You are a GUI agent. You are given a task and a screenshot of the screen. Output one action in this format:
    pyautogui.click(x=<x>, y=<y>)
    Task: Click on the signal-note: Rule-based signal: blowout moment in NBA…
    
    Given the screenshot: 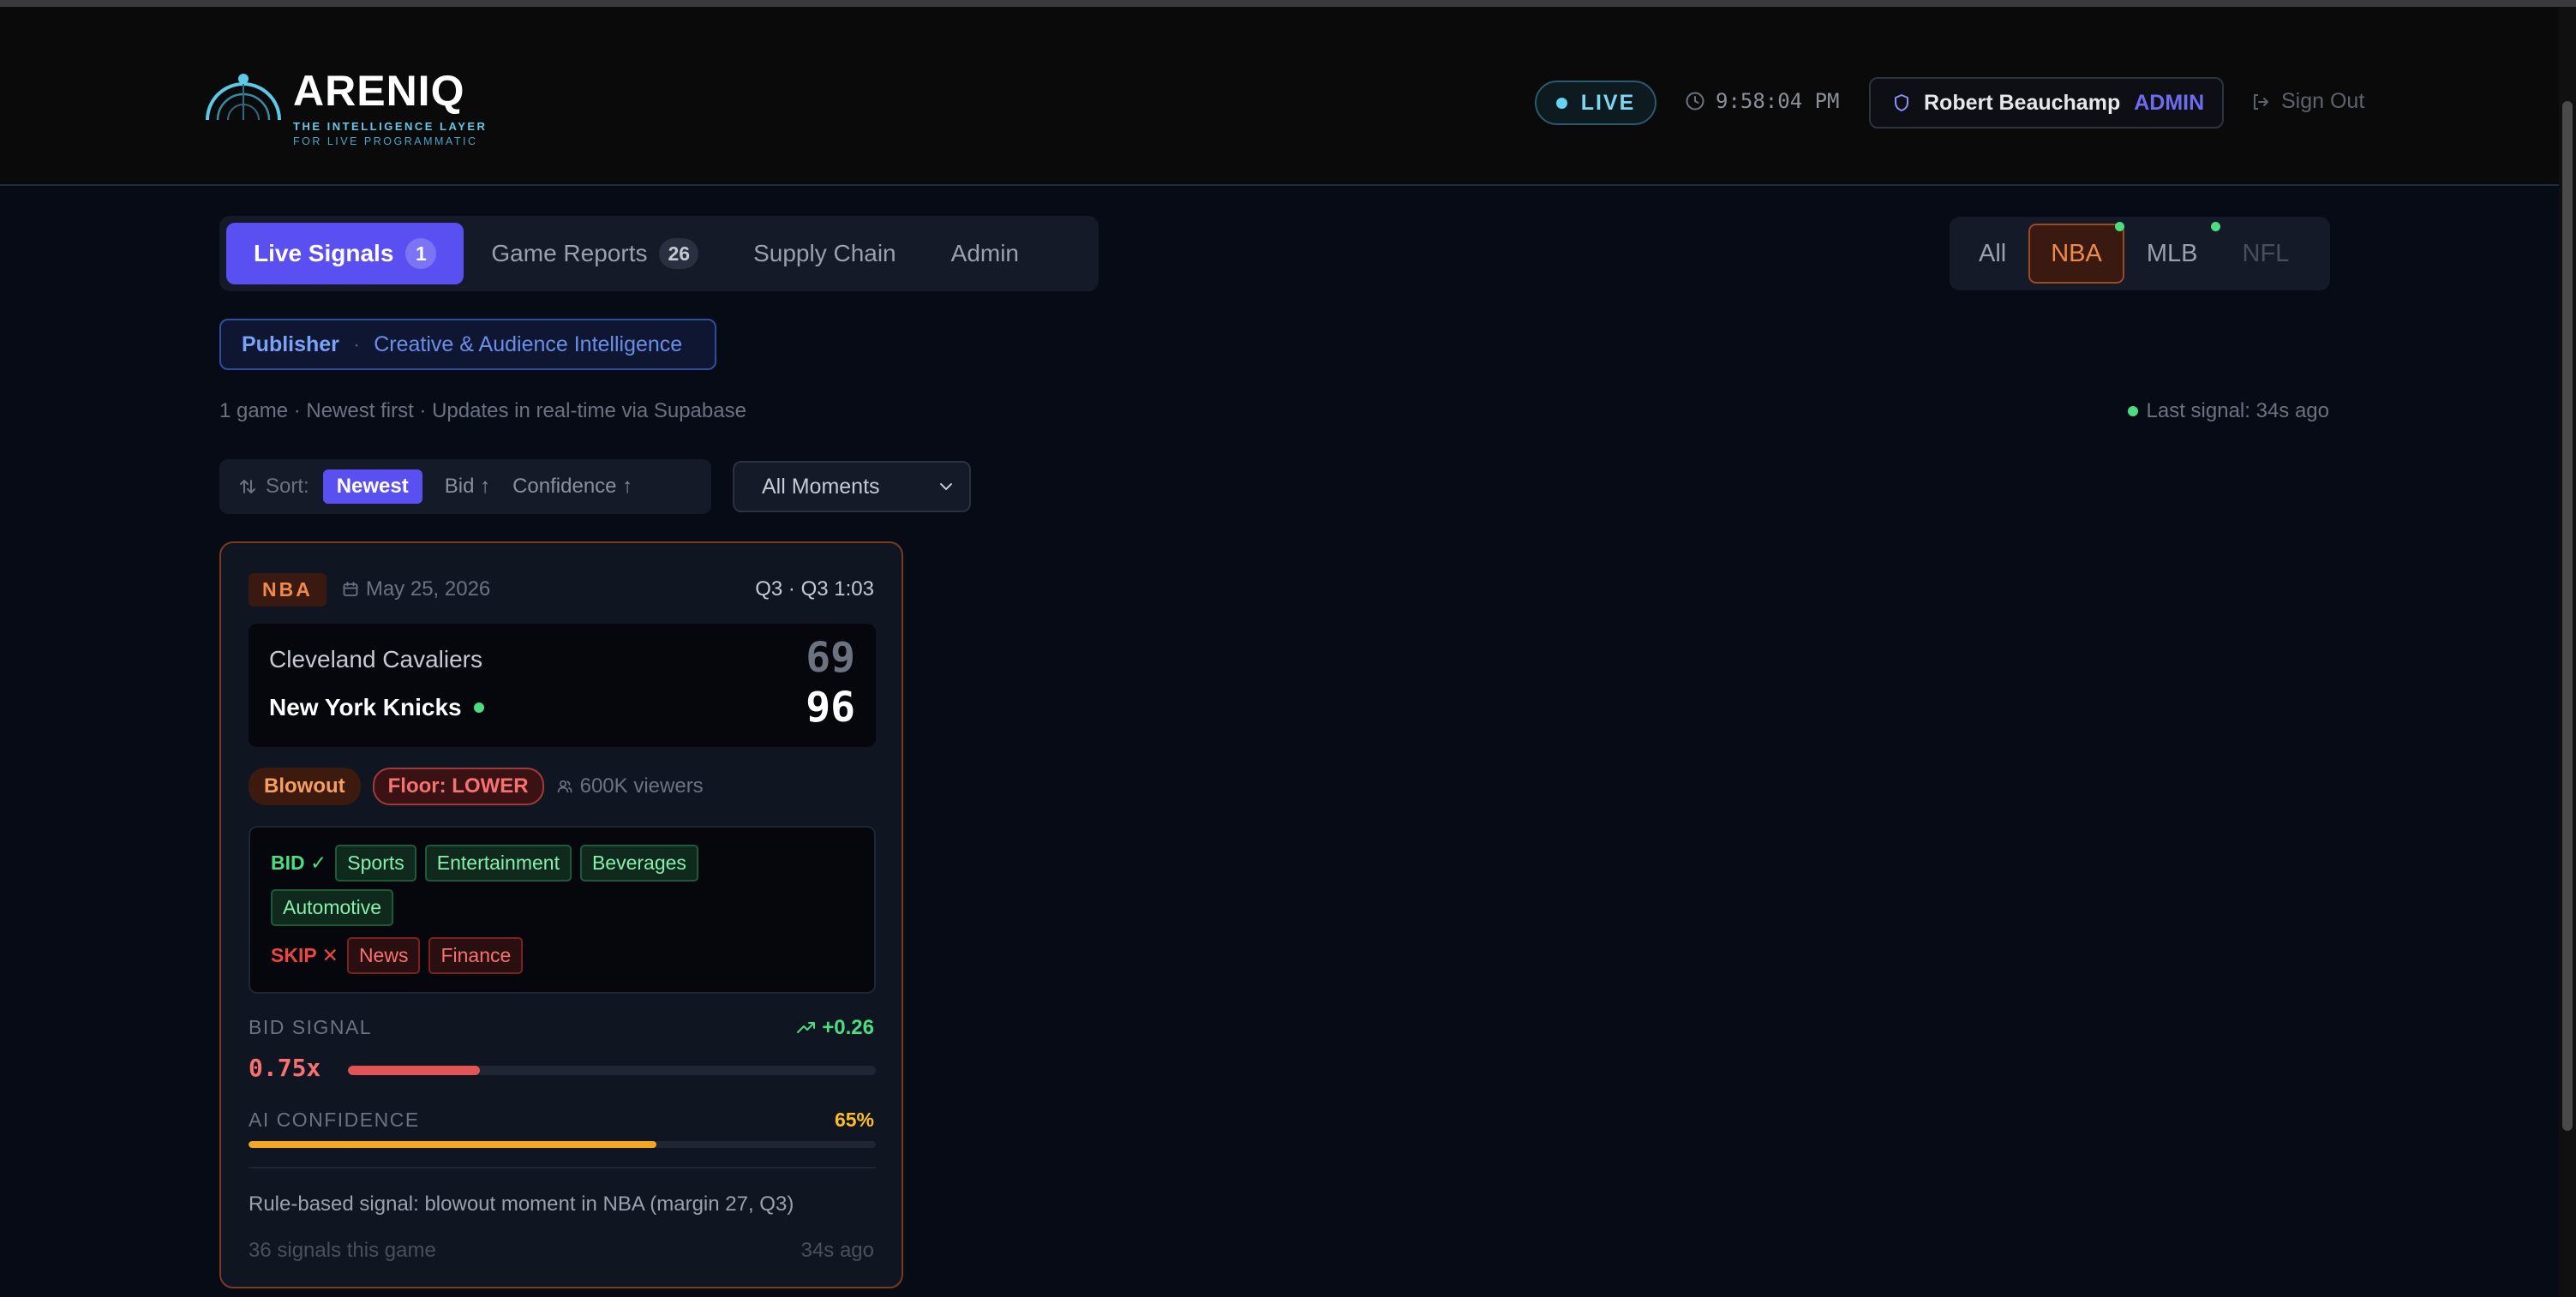 What is the action you would take?
    pyautogui.click(x=521, y=1204)
    